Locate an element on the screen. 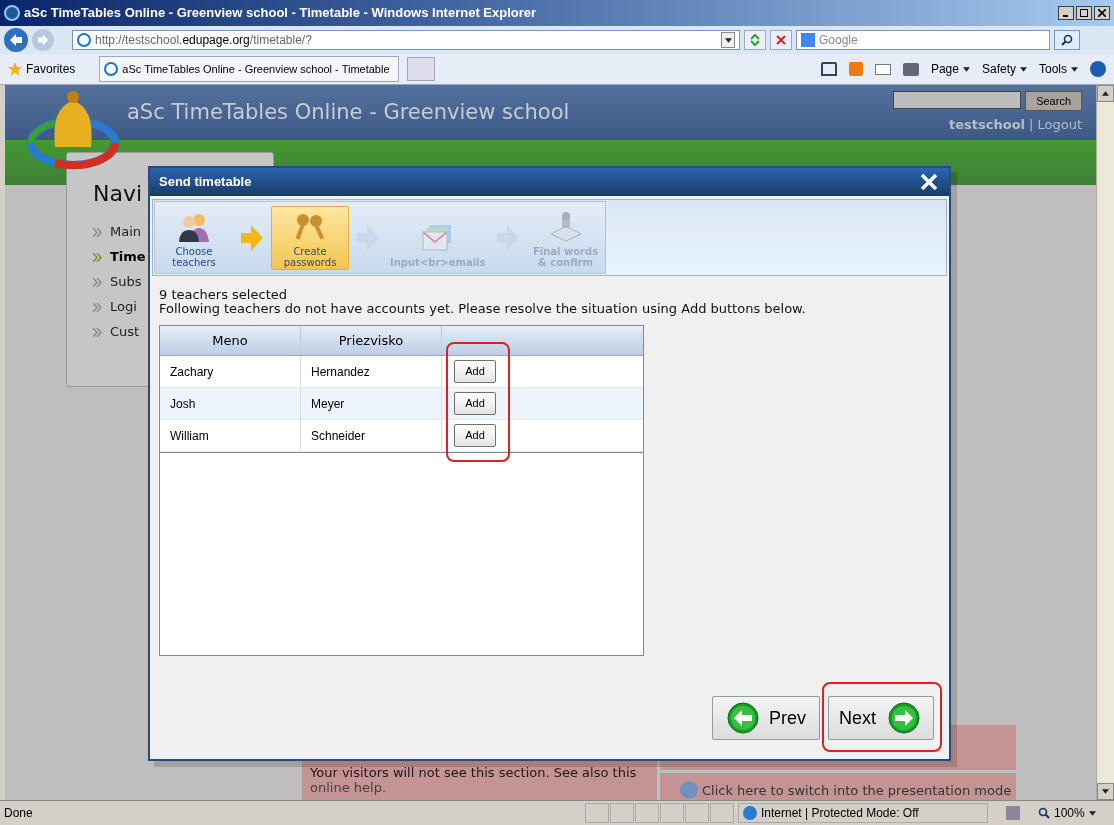 The image size is (1114, 825). mail-stamp-icon is located at coordinates (565, 226).